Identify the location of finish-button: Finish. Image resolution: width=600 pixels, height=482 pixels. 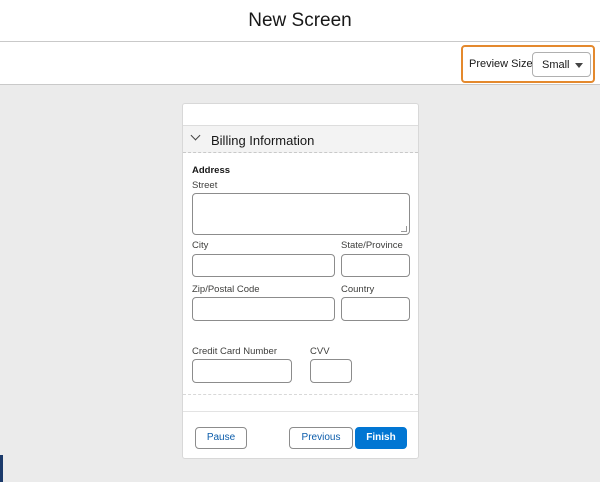
(381, 438).